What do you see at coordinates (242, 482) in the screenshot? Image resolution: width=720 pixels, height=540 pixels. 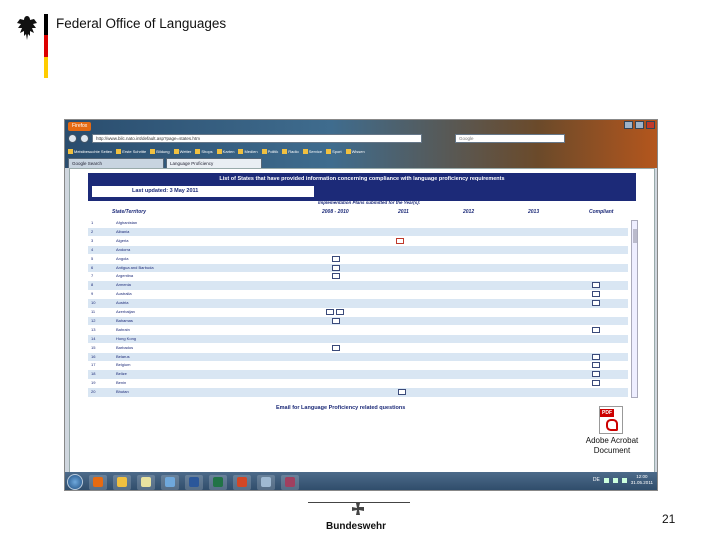 I see `taskbar-powerpoint-icon` at bounding box center [242, 482].